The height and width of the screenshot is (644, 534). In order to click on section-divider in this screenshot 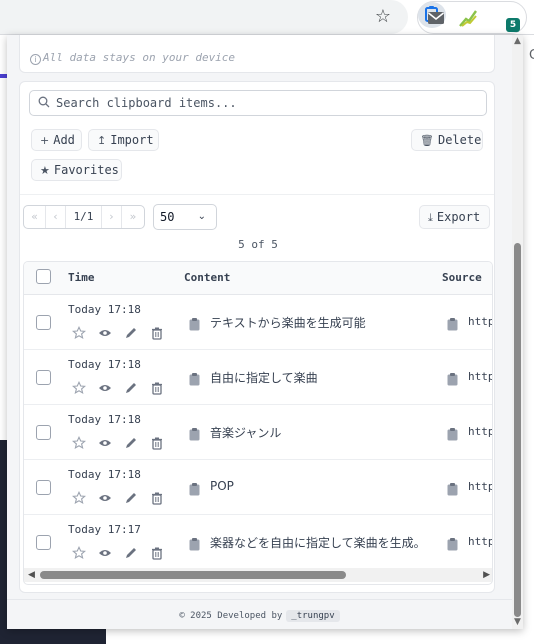, I will do `click(257, 194)`.